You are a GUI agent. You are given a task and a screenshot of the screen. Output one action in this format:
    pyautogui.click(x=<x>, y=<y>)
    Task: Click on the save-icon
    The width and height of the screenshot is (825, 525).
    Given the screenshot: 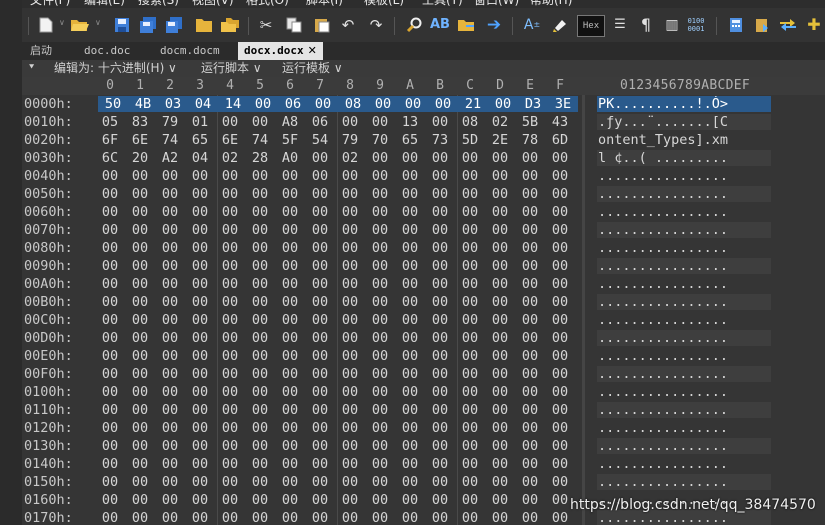 What is the action you would take?
    pyautogui.click(x=122, y=25)
    